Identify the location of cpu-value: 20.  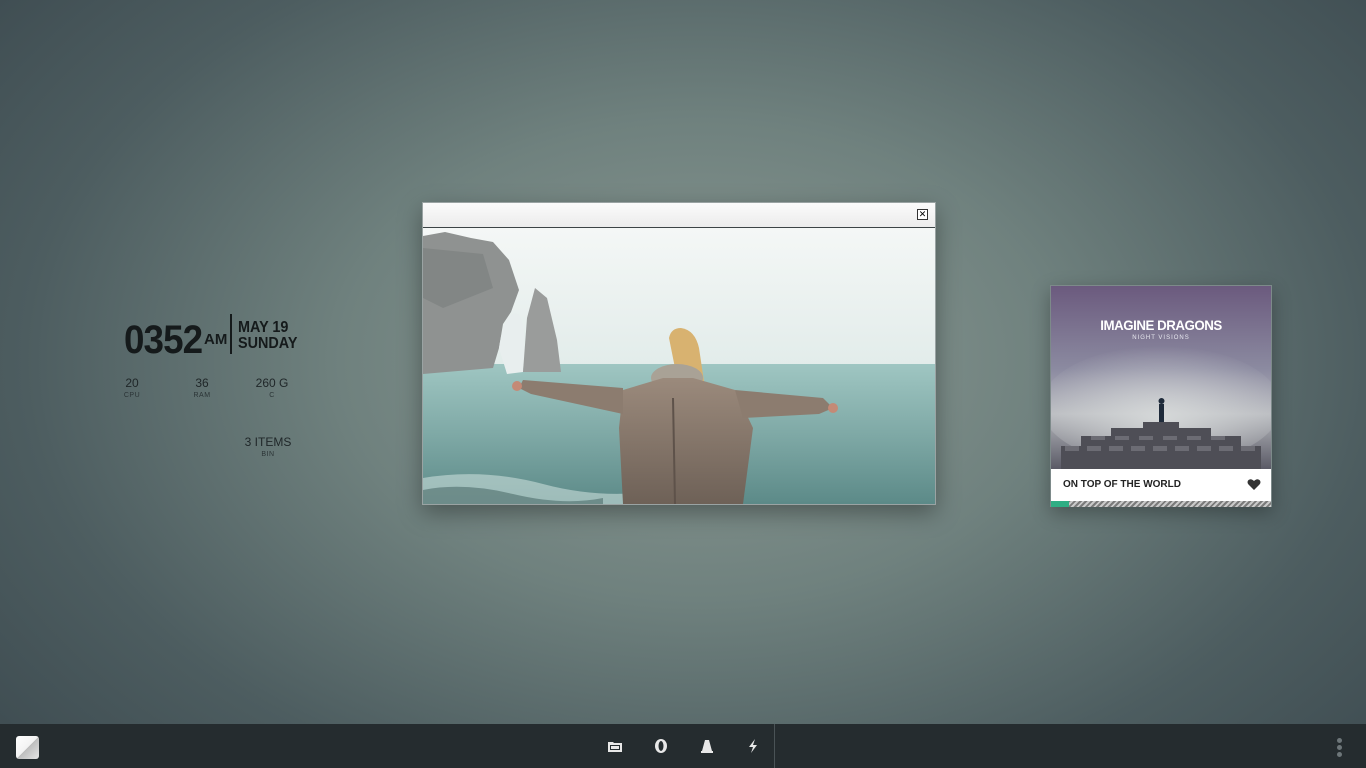
(132, 383).